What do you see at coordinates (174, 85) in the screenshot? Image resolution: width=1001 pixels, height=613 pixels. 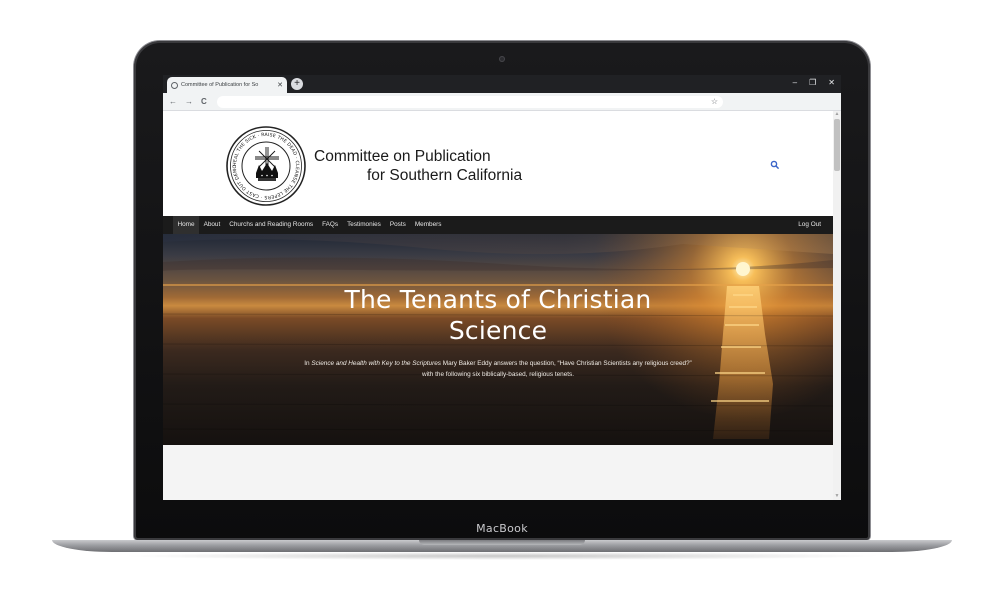 I see `favicon-icon` at bounding box center [174, 85].